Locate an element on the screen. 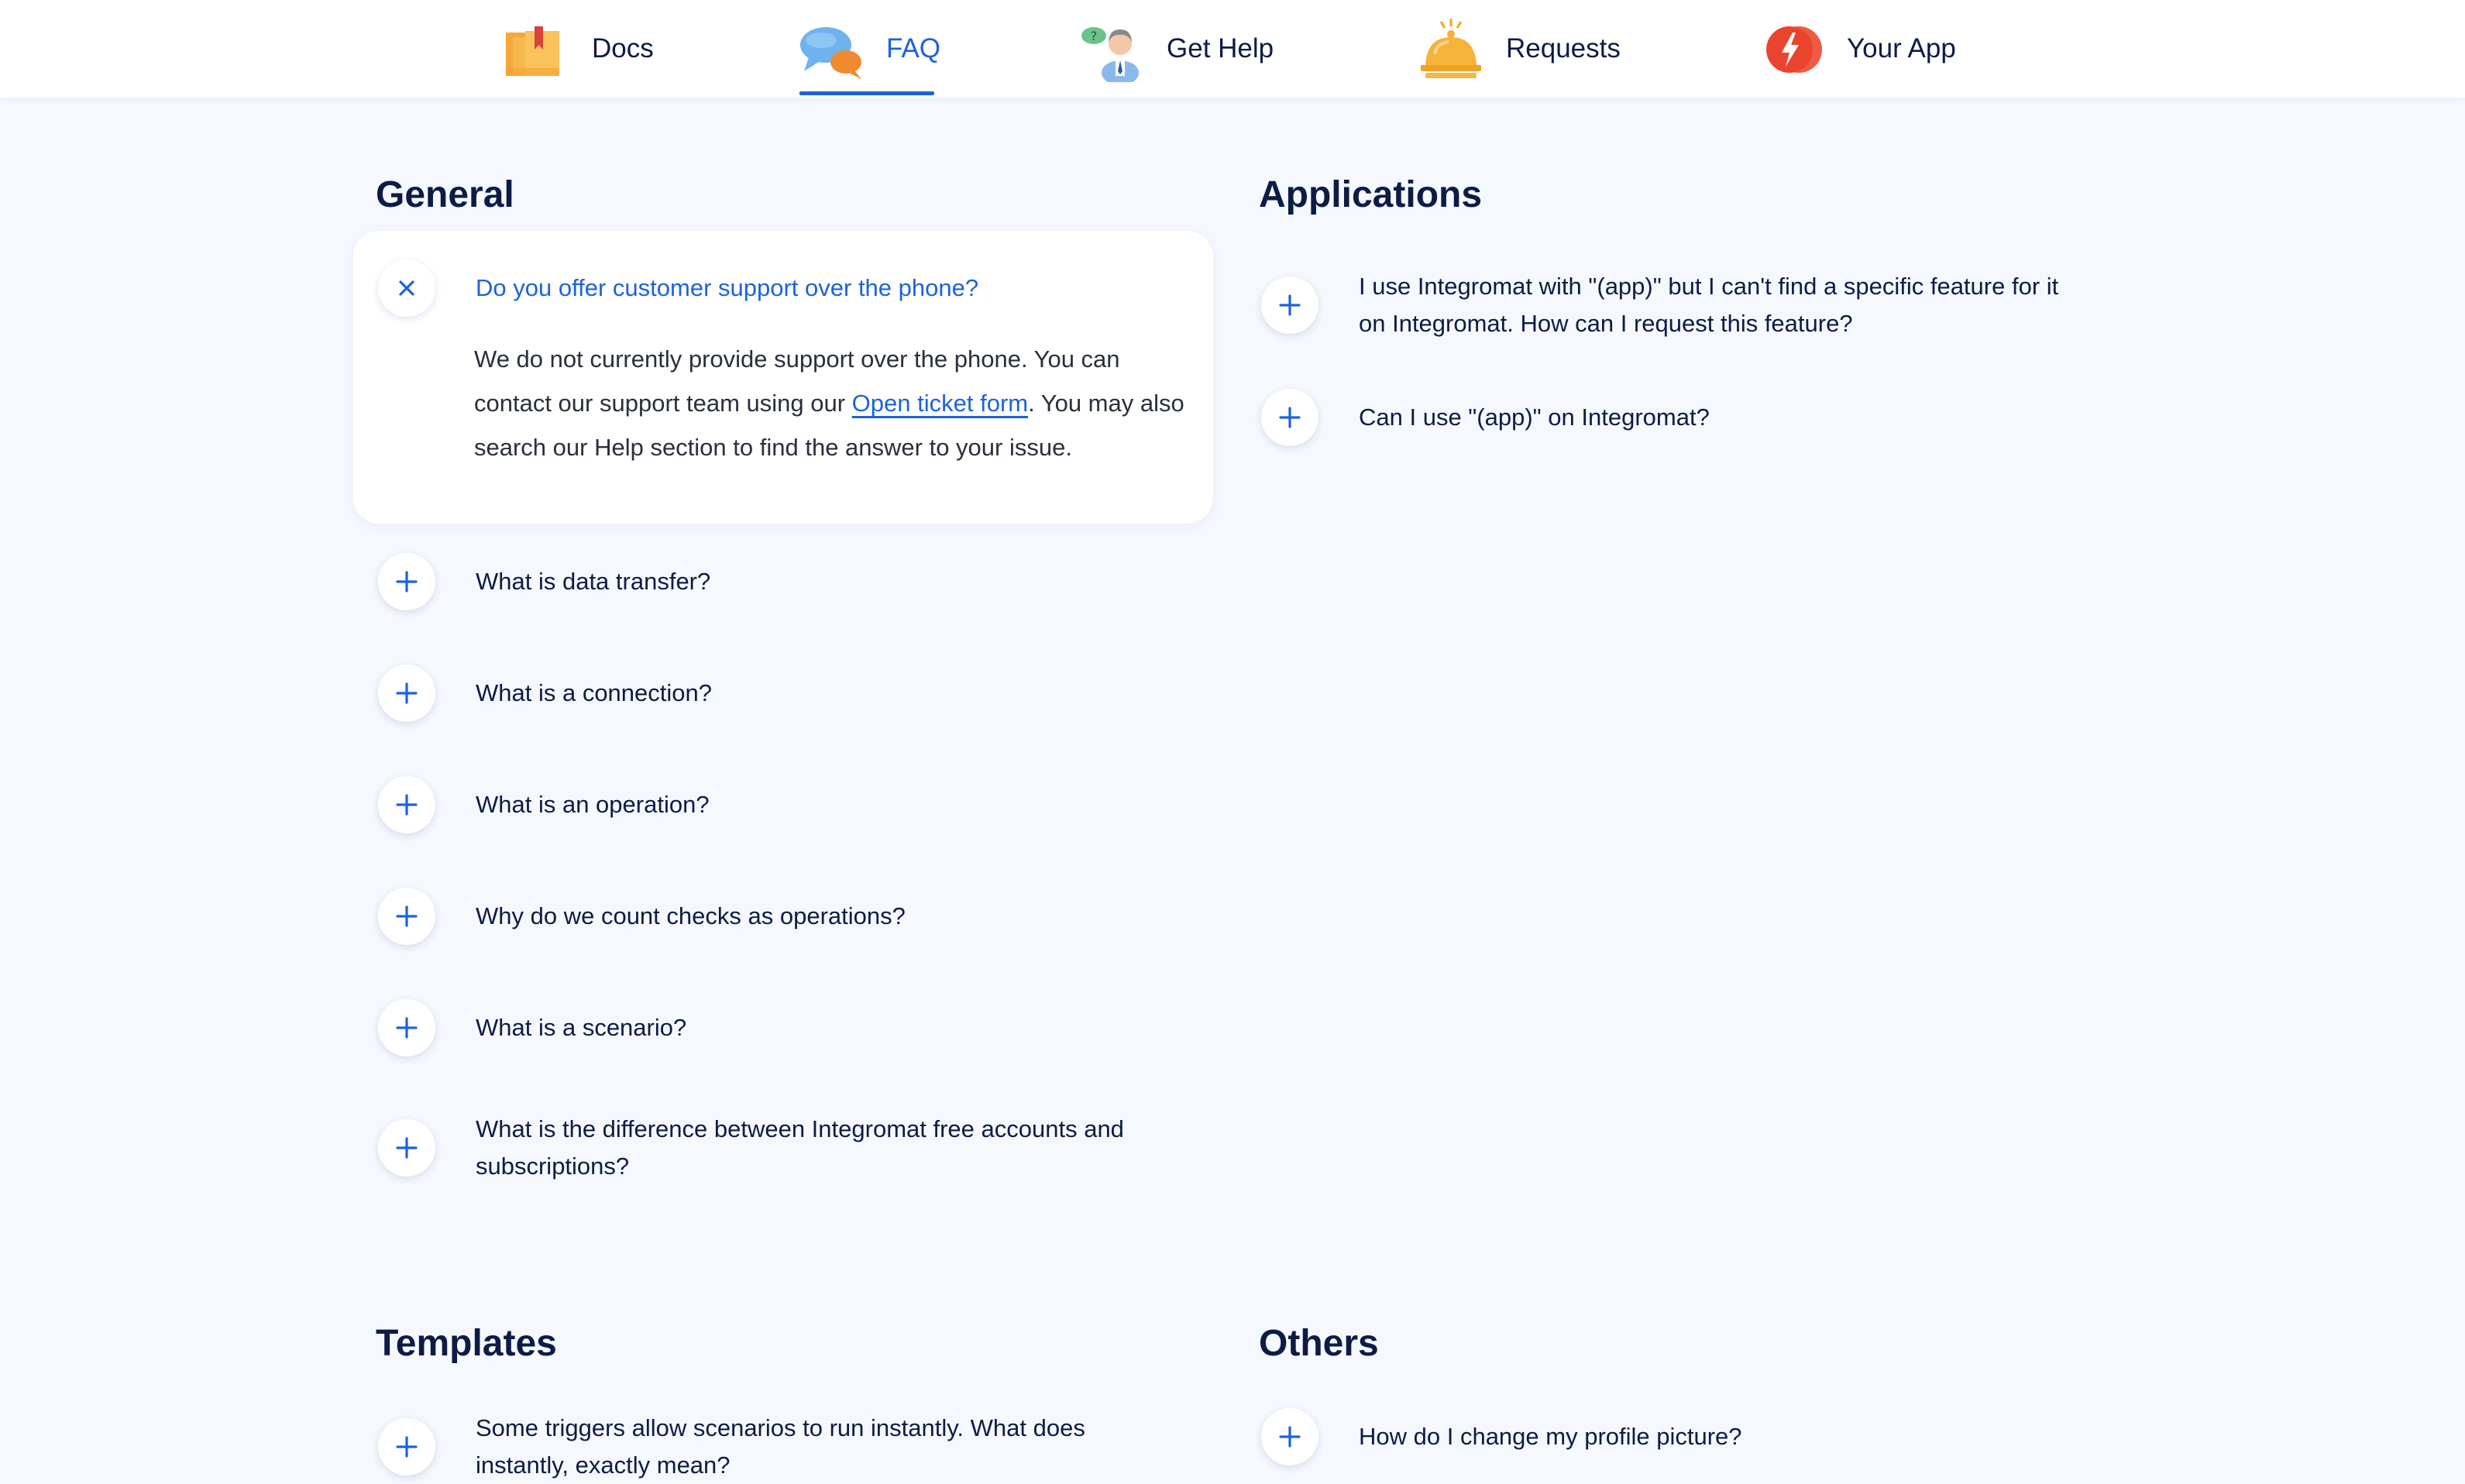 Image resolution: width=2465 pixels, height=1484 pixels. faq-question: How do I change my profile picture? is located at coordinates (1719, 1436).